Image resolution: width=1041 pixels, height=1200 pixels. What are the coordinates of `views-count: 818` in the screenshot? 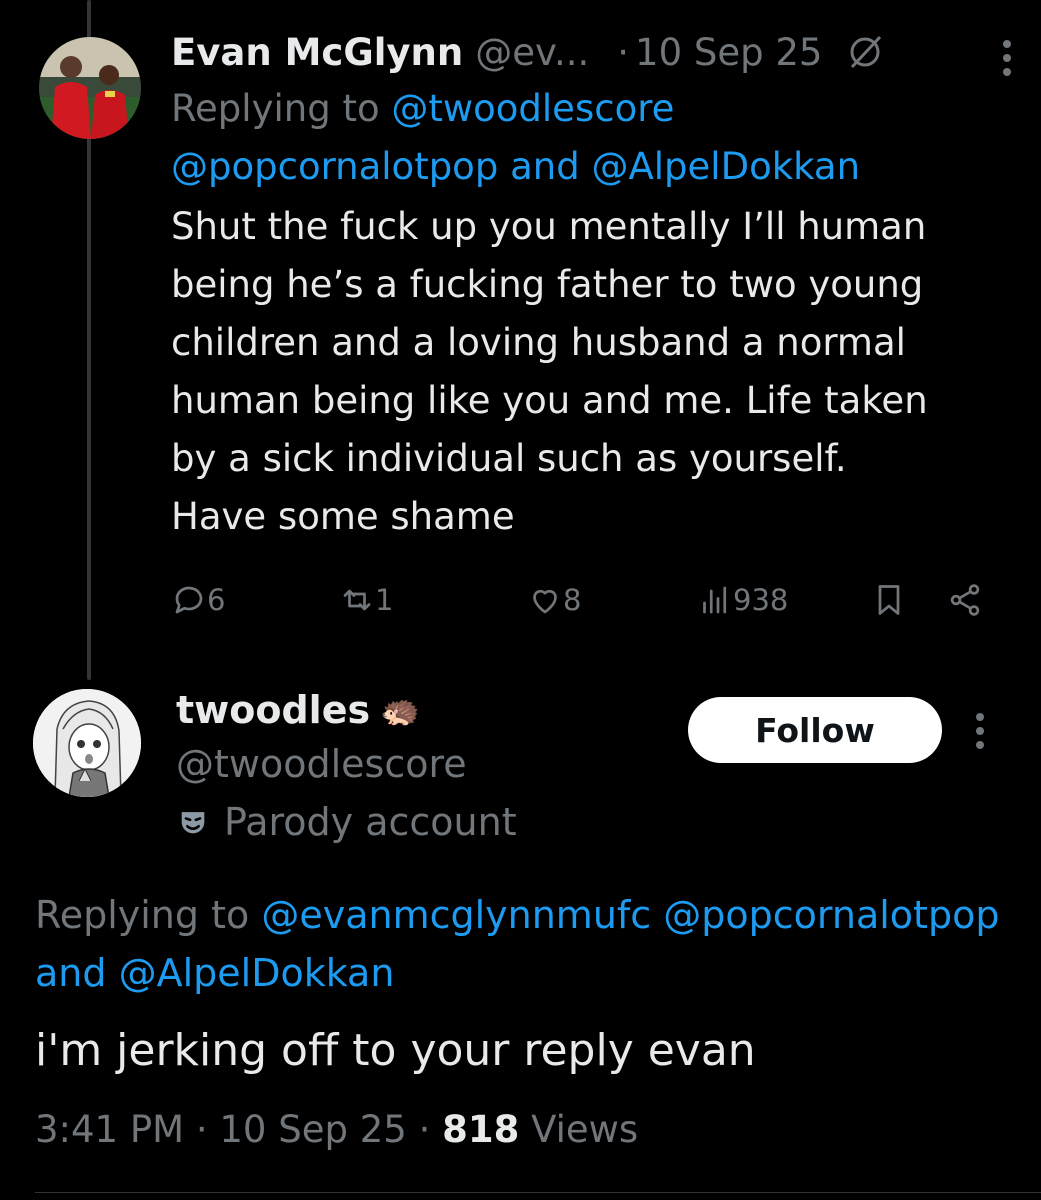 It's located at (481, 1129).